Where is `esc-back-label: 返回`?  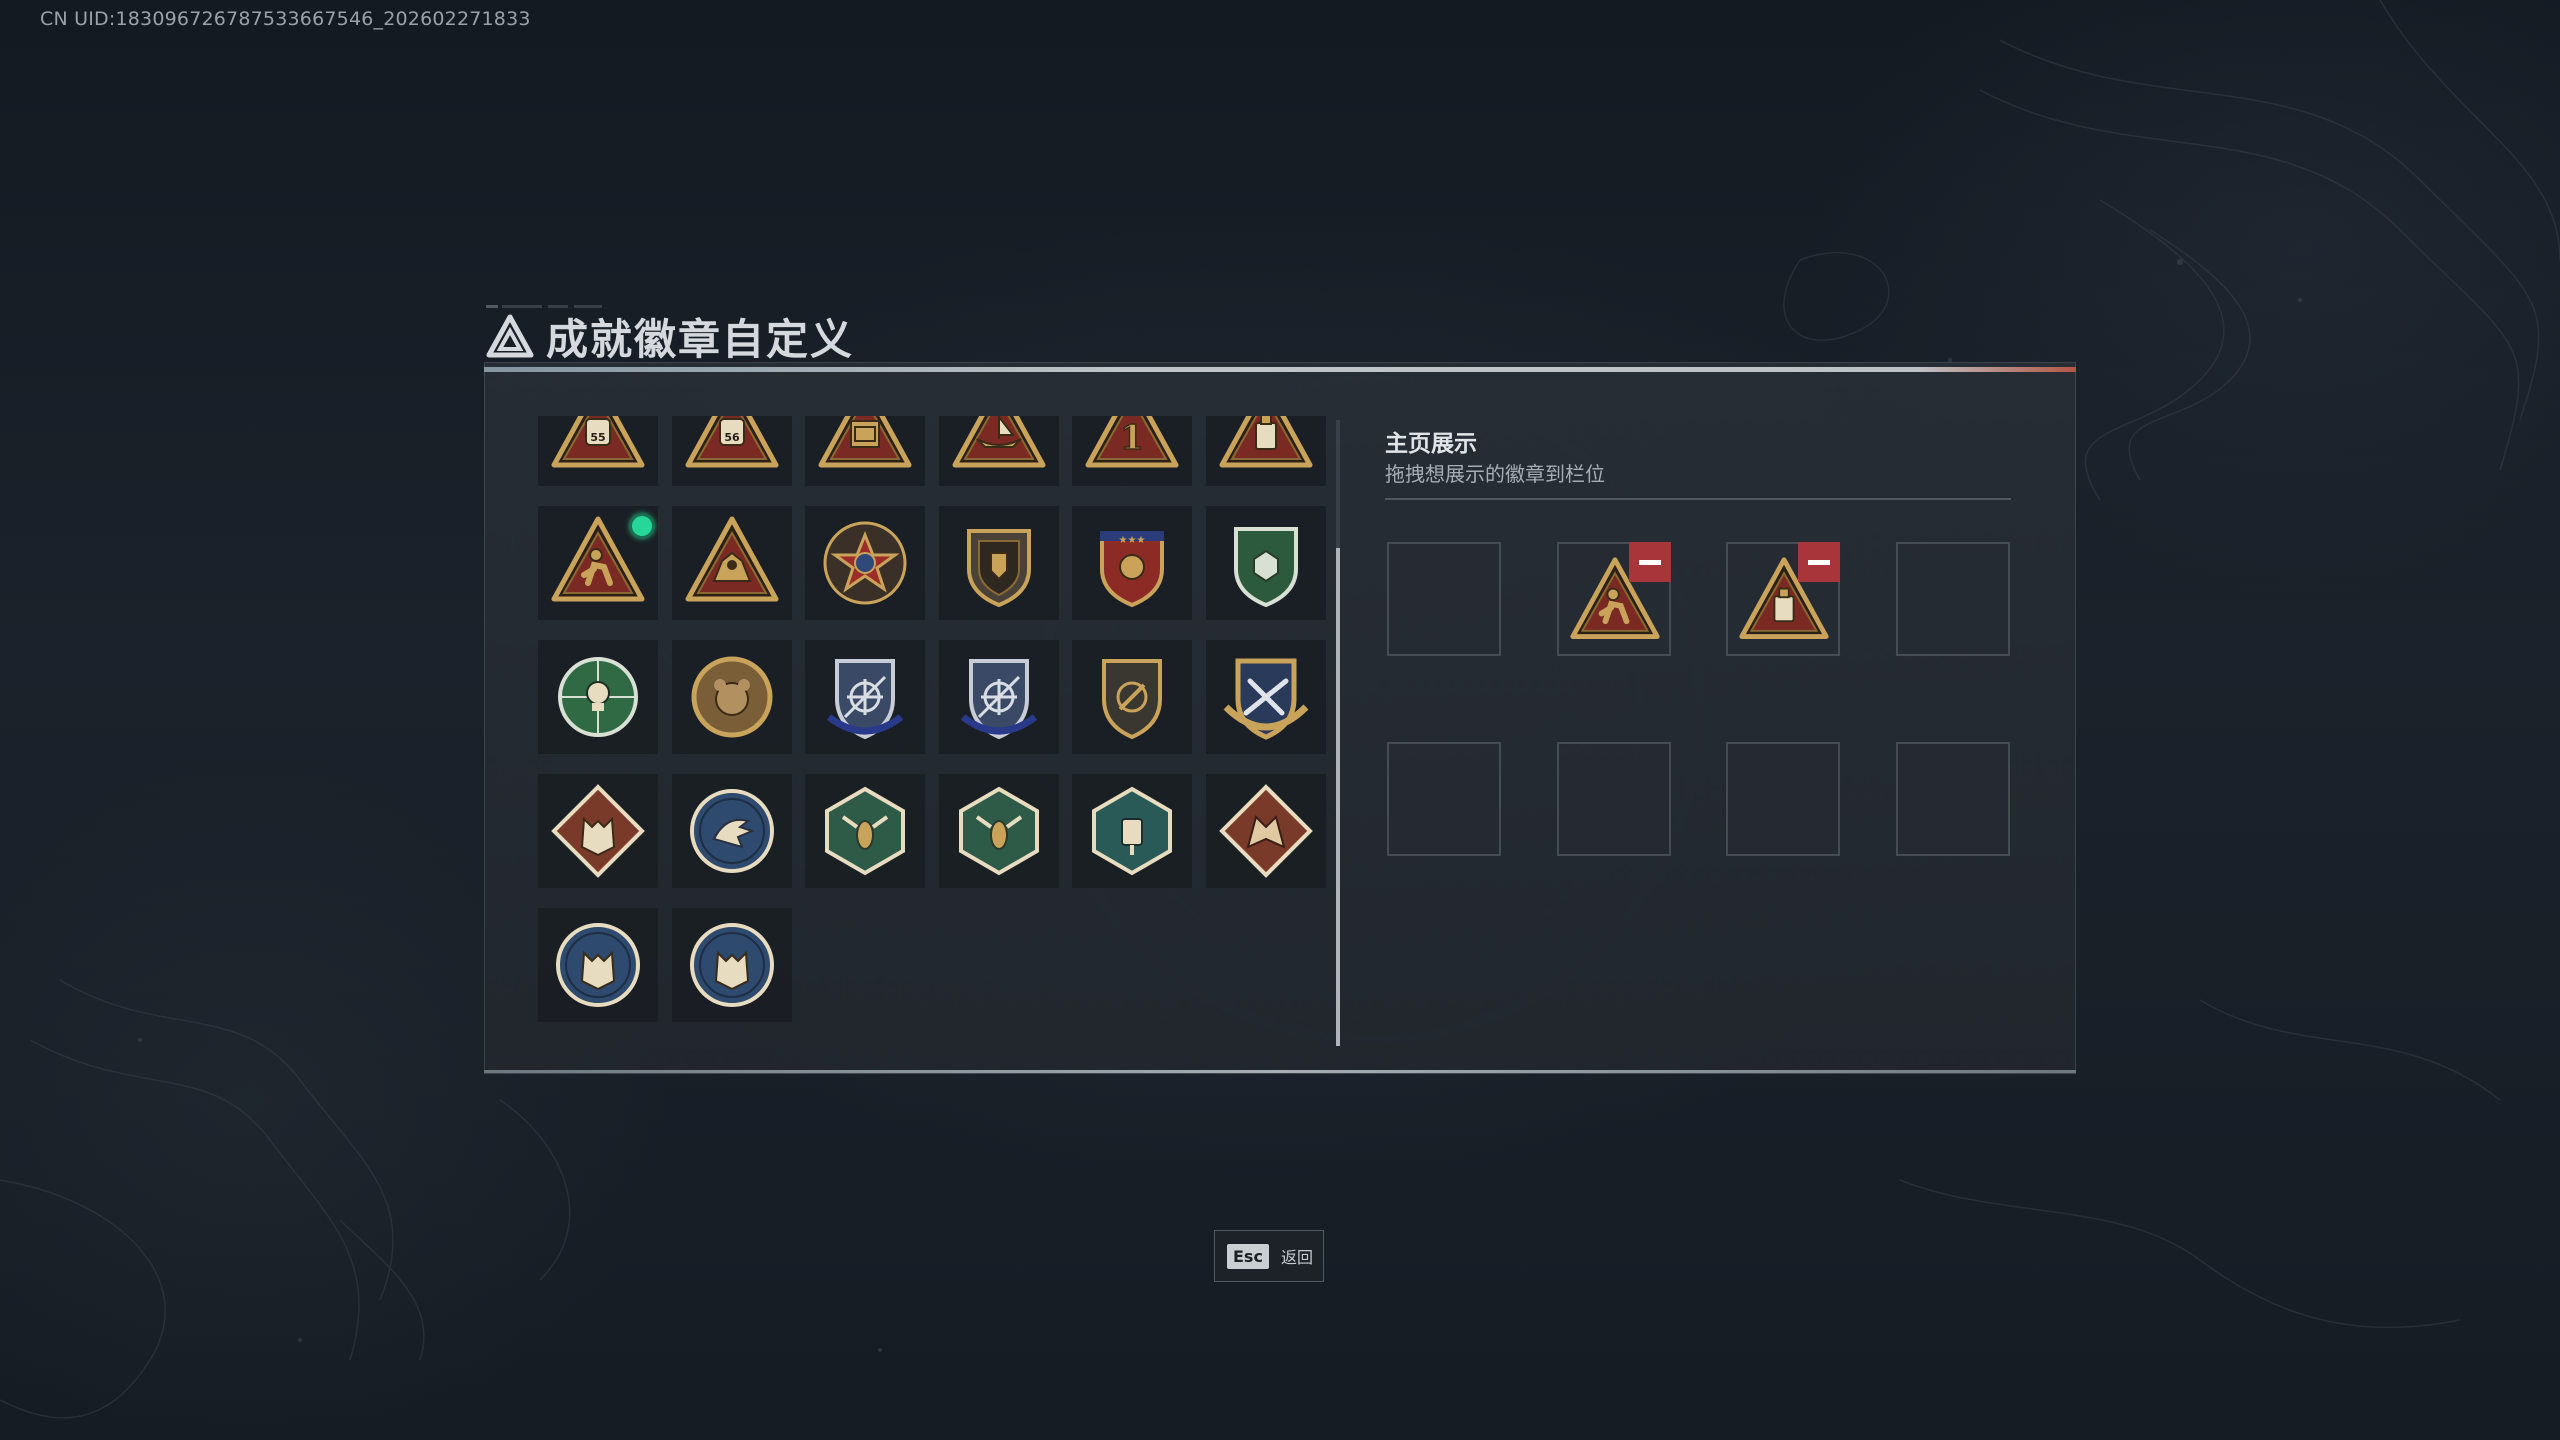 esc-back-label: 返回 is located at coordinates (1296, 1257).